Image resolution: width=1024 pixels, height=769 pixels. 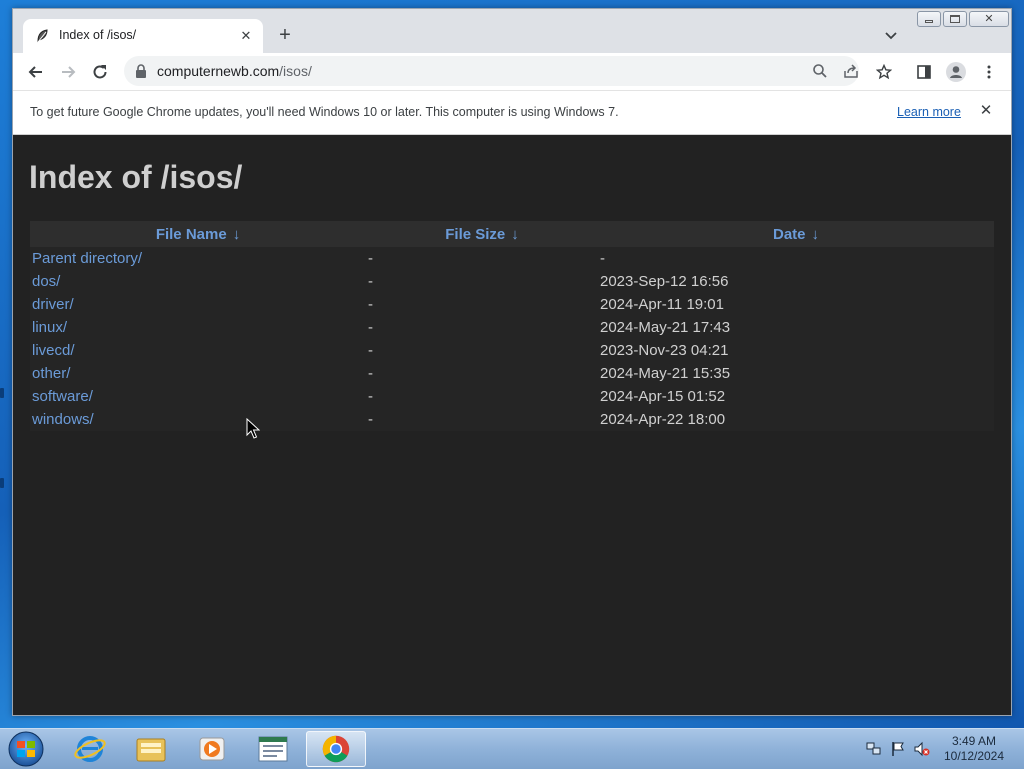 I want to click on directory-link: livecd/, so click(x=53, y=350).